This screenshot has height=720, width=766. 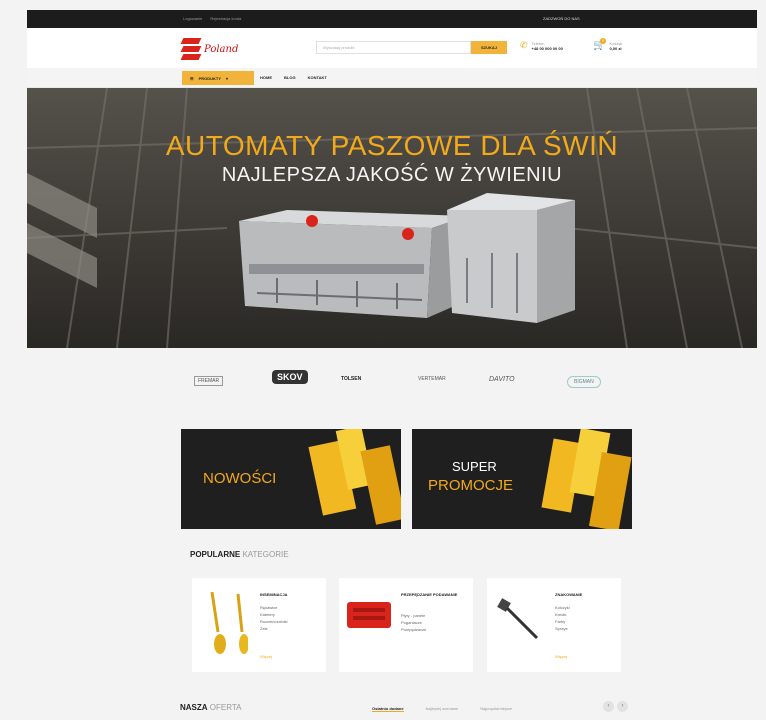 What do you see at coordinates (502, 379) in the screenshot?
I see `brand-logo: DAVITO` at bounding box center [502, 379].